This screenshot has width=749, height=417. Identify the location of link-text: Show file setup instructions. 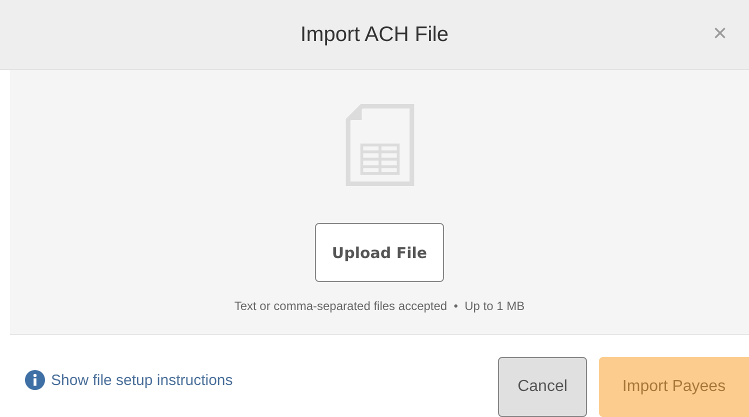
(142, 380).